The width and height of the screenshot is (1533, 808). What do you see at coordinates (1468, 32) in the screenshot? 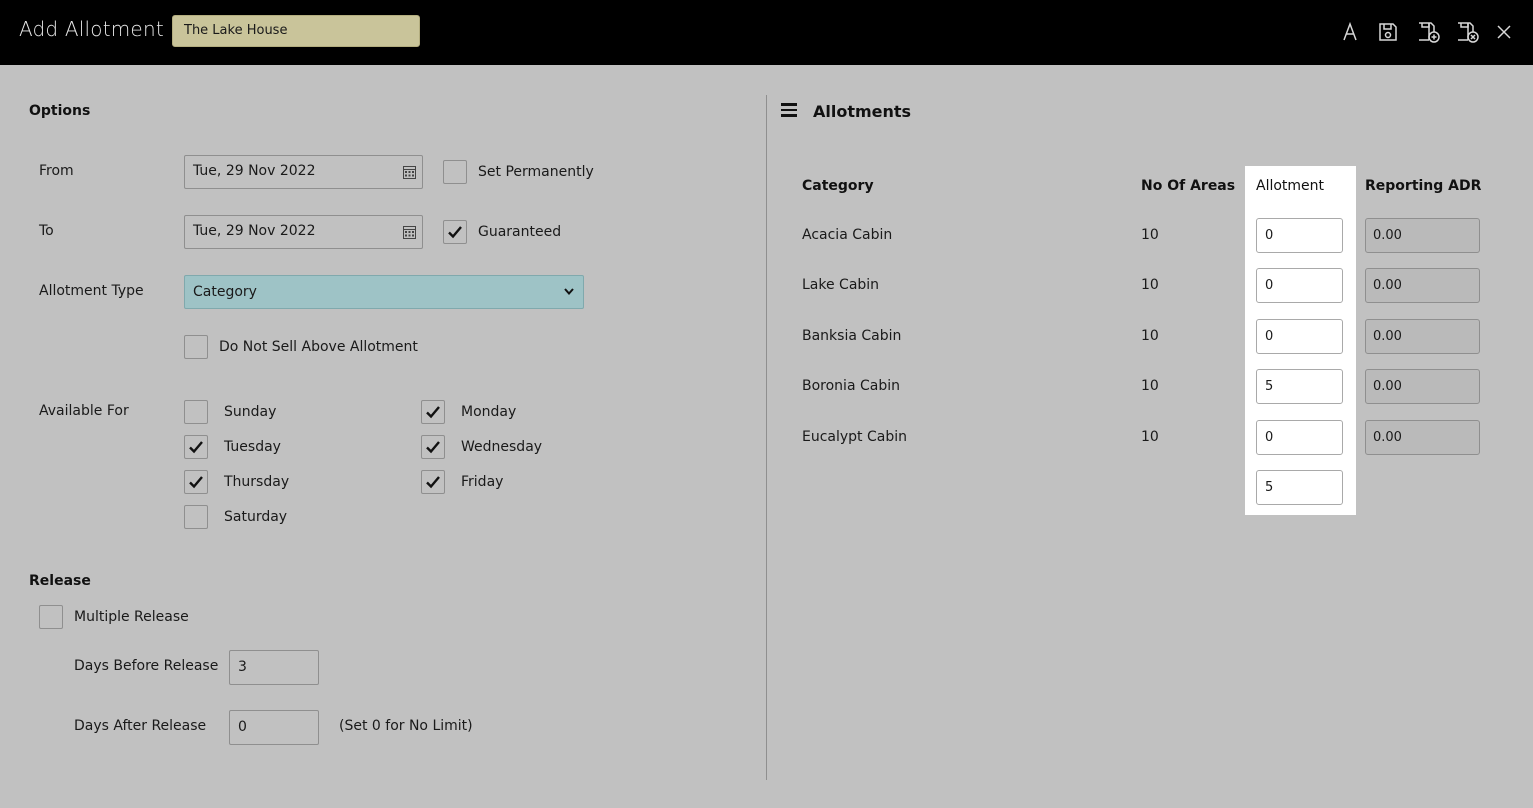
I see `save-close-icon` at bounding box center [1468, 32].